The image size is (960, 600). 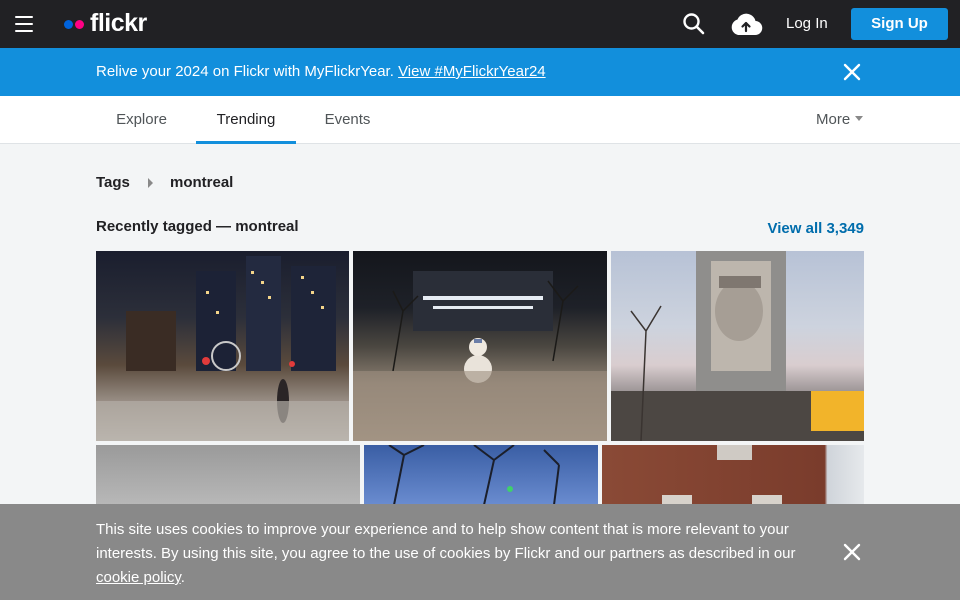 I want to click on breadcrumb-current: montreal, so click(x=202, y=182).